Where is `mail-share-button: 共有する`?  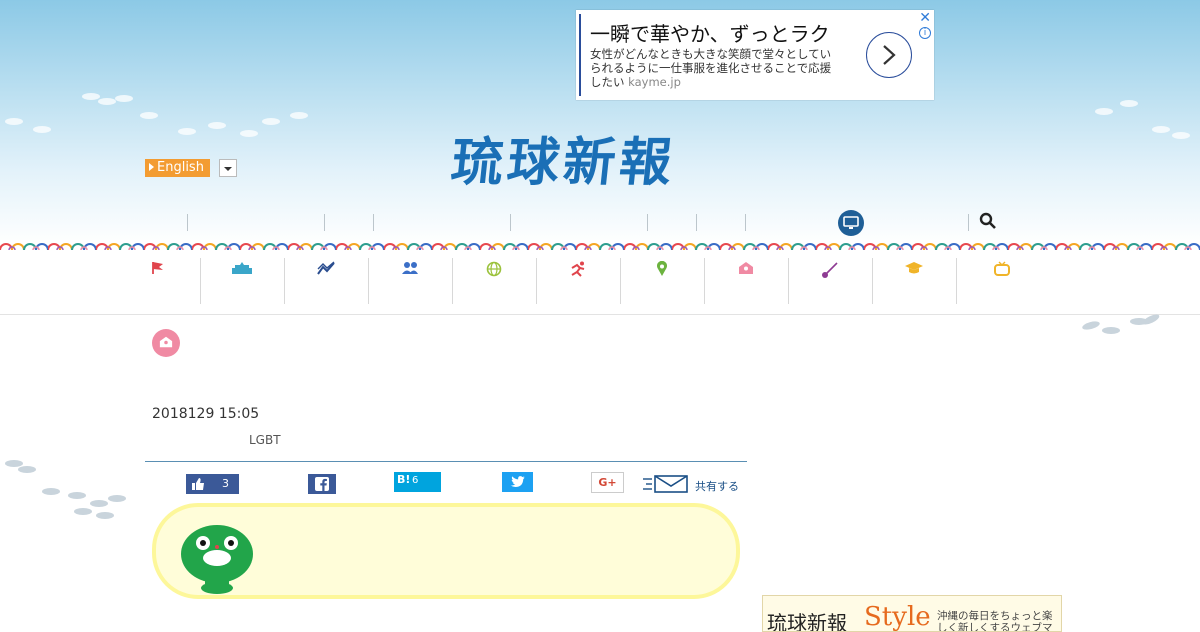 mail-share-button: 共有する is located at coordinates (694, 484).